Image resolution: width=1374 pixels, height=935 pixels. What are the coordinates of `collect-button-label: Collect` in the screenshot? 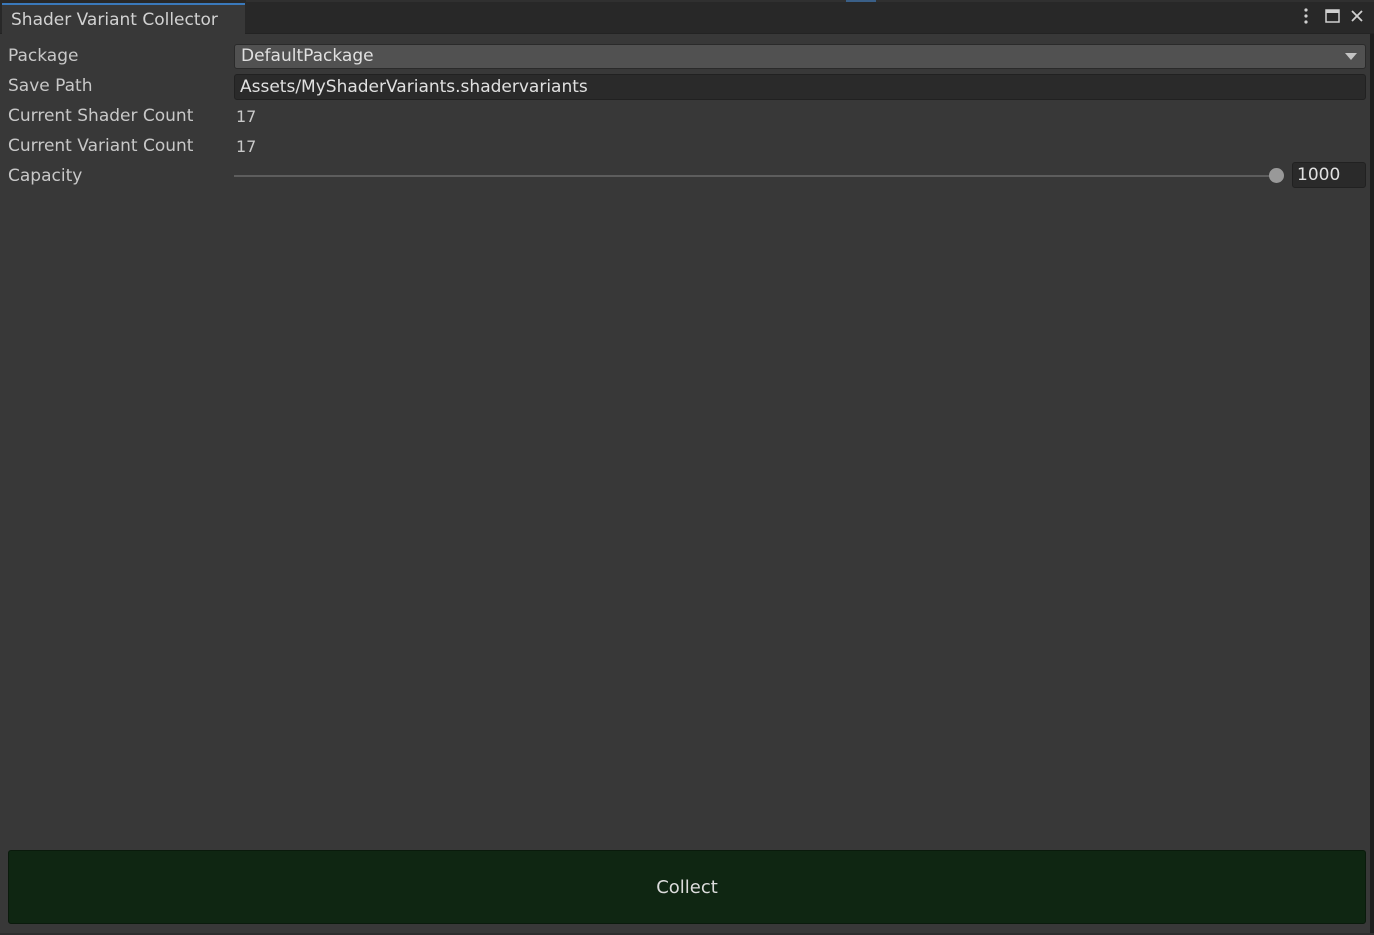 It's located at (687, 887).